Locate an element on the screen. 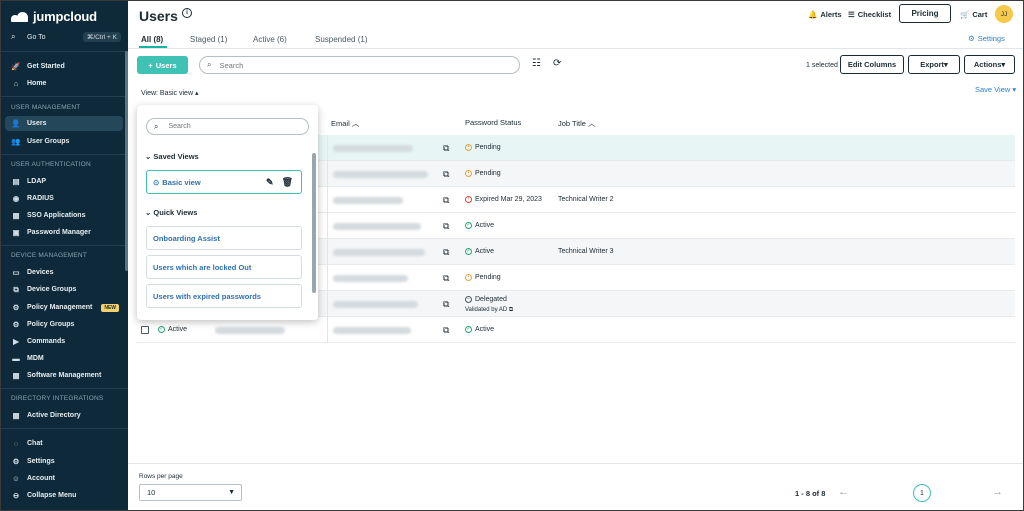 This screenshot has width=1024, height=511. sidebar-item-mdm: ▬ MDM is located at coordinates (64, 358).